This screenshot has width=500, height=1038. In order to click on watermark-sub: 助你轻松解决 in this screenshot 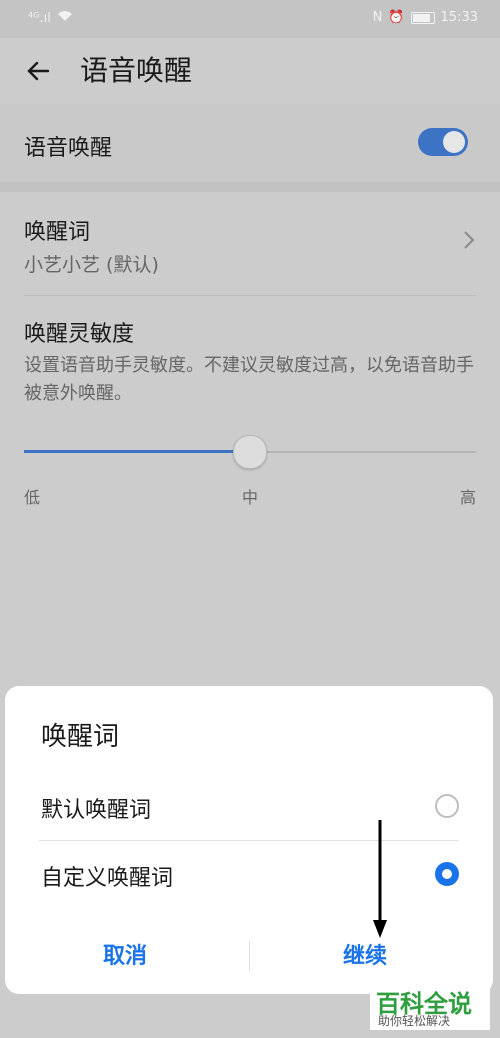, I will do `click(414, 1021)`.